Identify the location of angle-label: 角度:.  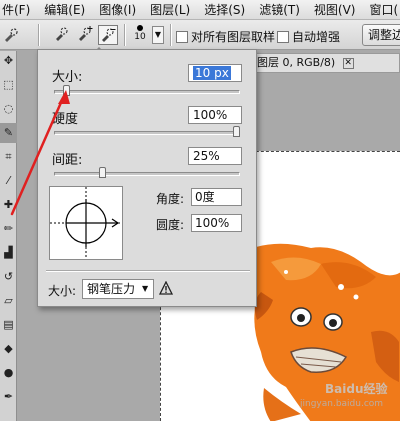
(170, 199).